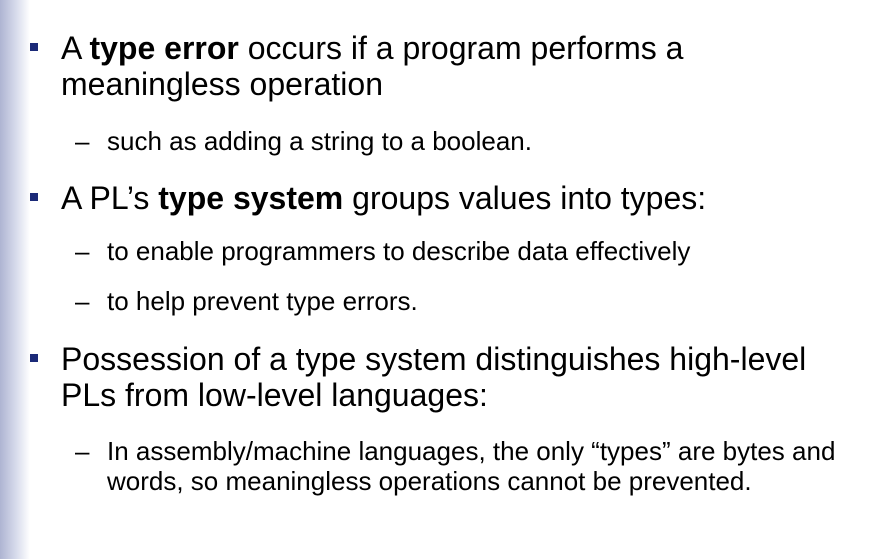 The width and height of the screenshot is (871, 559). Describe the element at coordinates (251, 198) in the screenshot. I see `bold-term: type system` at that location.